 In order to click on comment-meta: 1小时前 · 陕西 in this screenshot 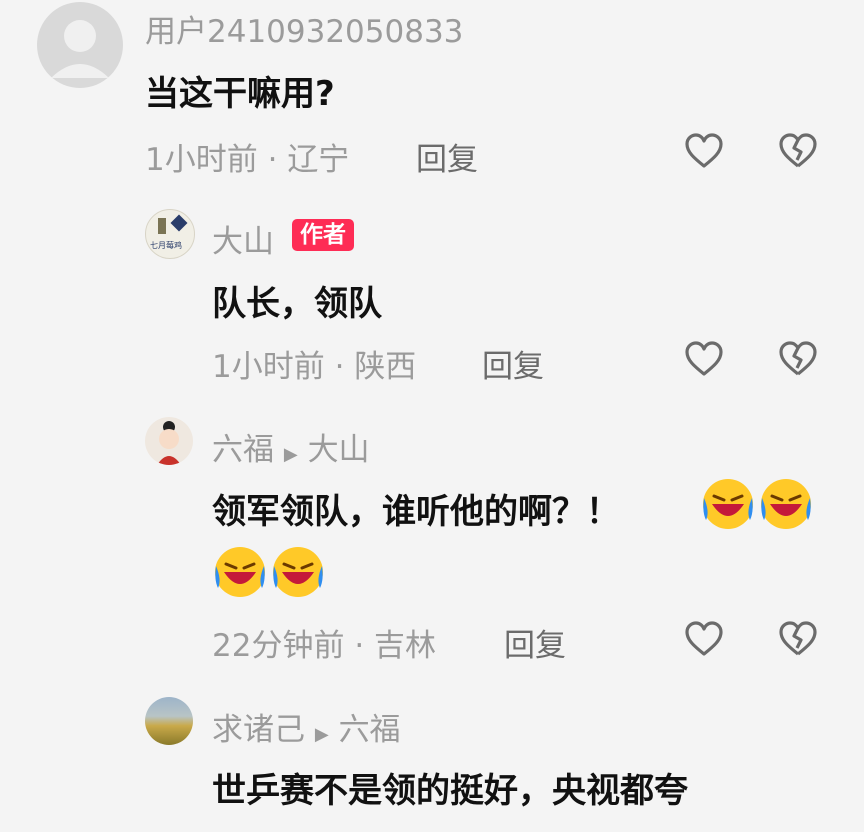, I will do `click(314, 363)`.